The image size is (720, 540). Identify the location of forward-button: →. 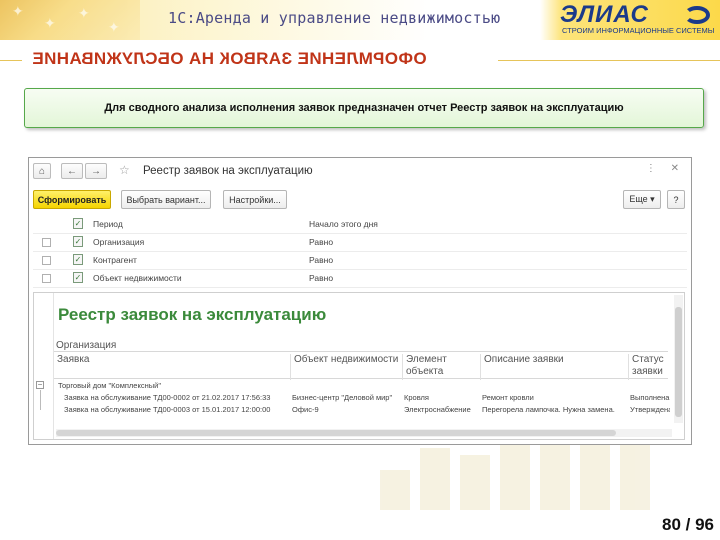
(96, 171).